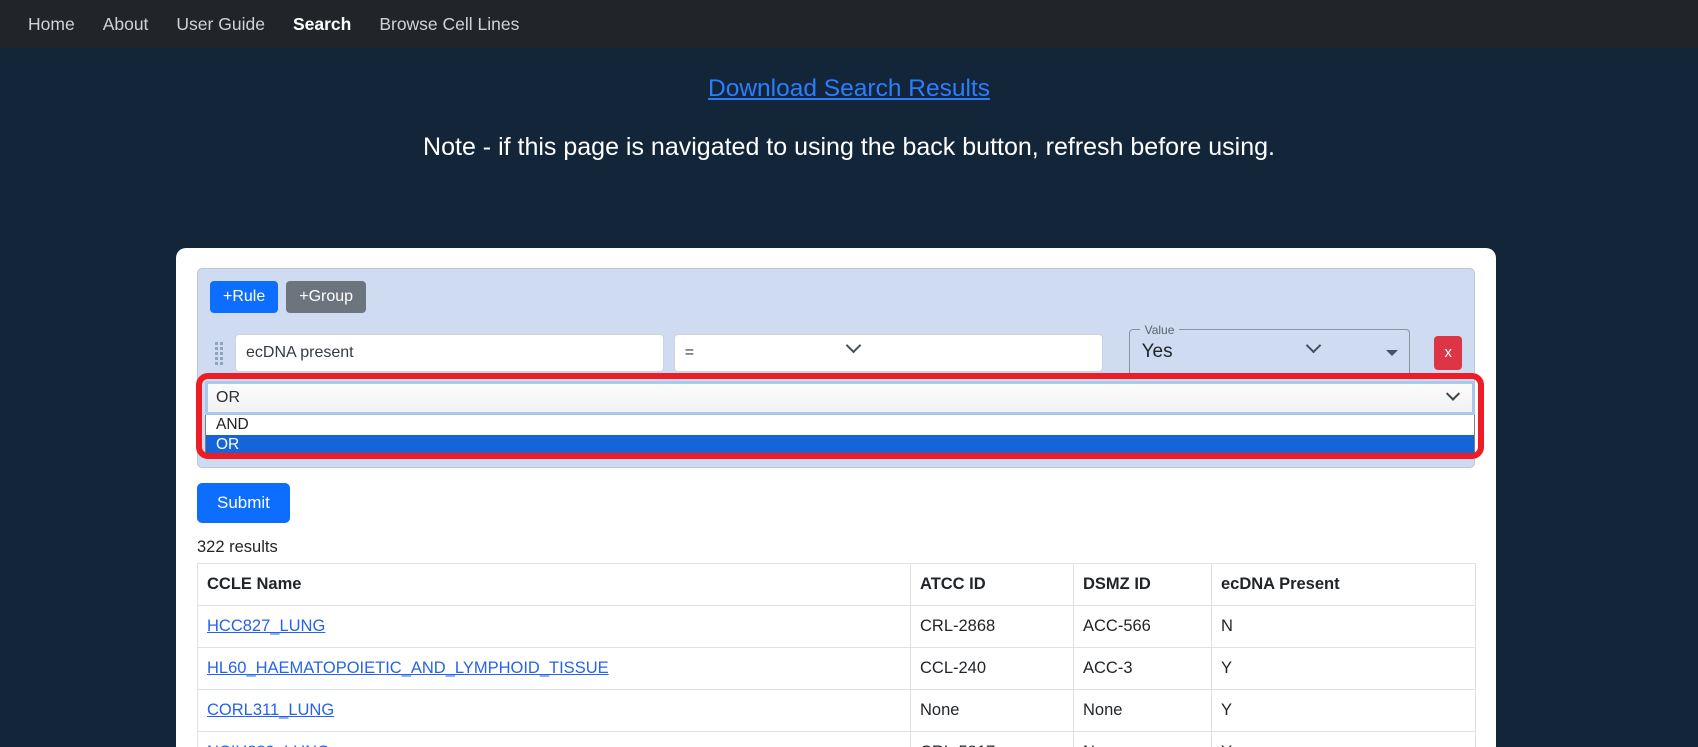 Image resolution: width=1698 pixels, height=747 pixels. Describe the element at coordinates (322, 24) in the screenshot. I see `nav-item-search: Search` at that location.